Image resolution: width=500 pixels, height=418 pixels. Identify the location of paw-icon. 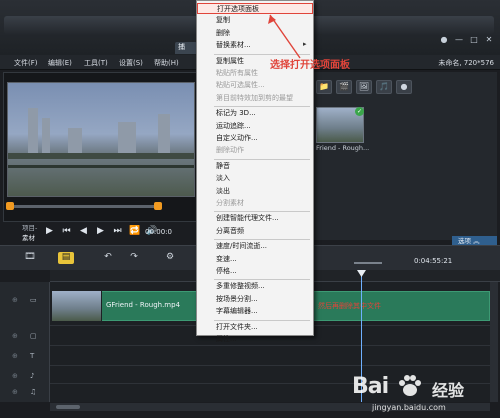
(410, 385).